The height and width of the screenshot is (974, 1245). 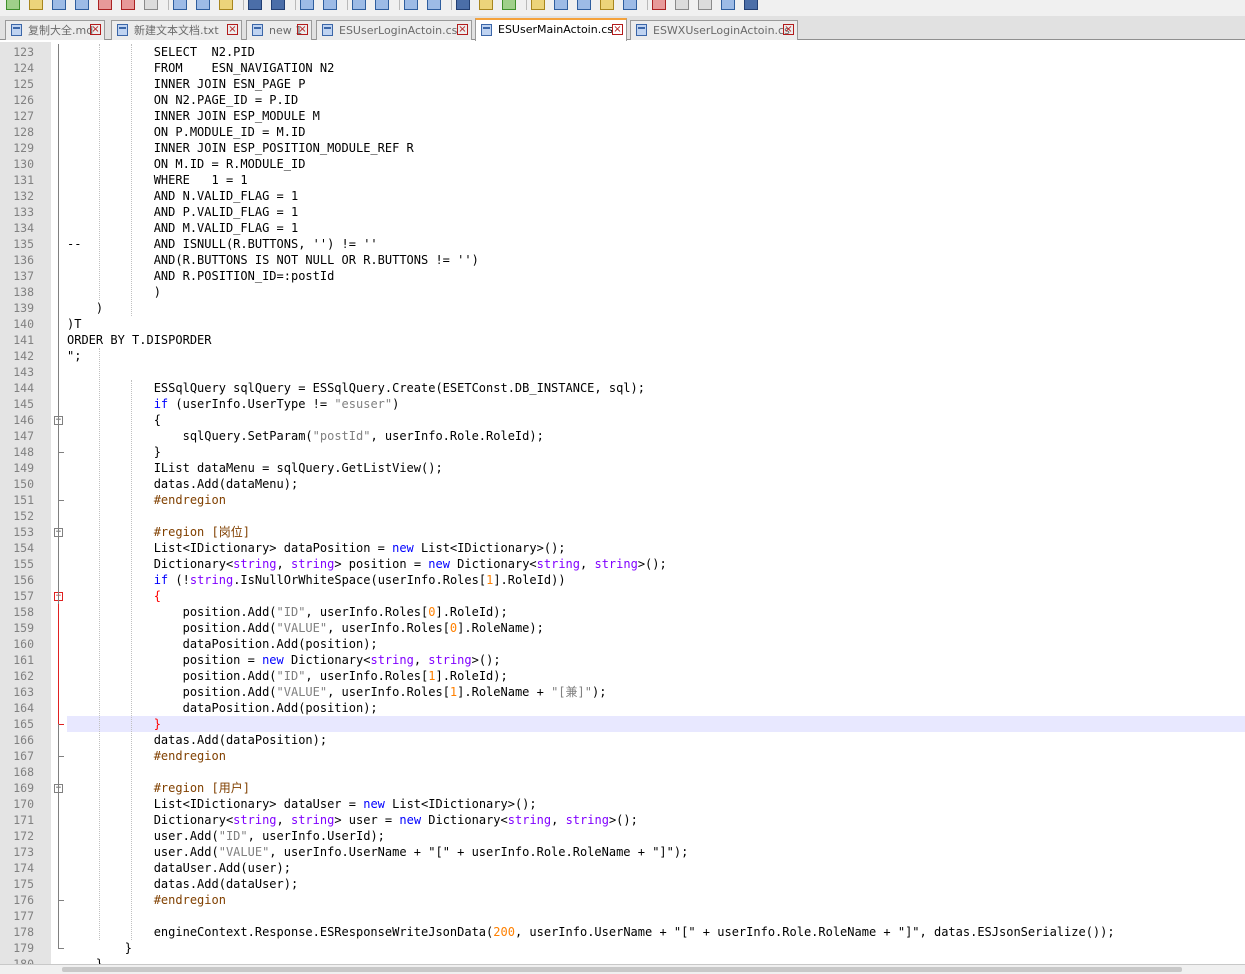 I want to click on code-line: 169− #region [用户], so click(x=622, y=788).